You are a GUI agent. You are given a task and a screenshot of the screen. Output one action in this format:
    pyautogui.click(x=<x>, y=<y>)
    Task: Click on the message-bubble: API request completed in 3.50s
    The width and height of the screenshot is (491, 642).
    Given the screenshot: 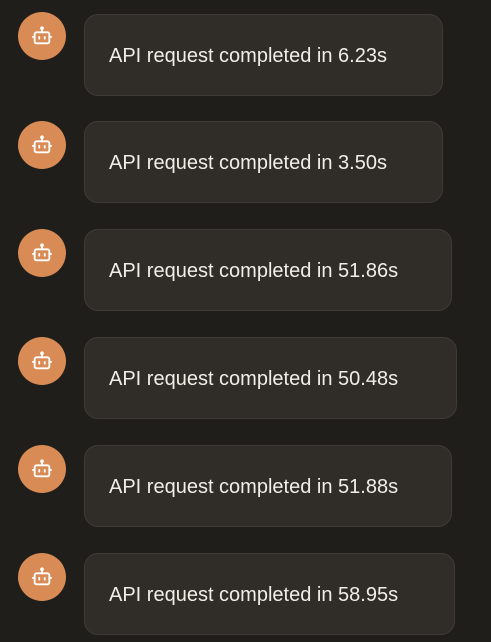 What is the action you would take?
    pyautogui.click(x=263, y=162)
    